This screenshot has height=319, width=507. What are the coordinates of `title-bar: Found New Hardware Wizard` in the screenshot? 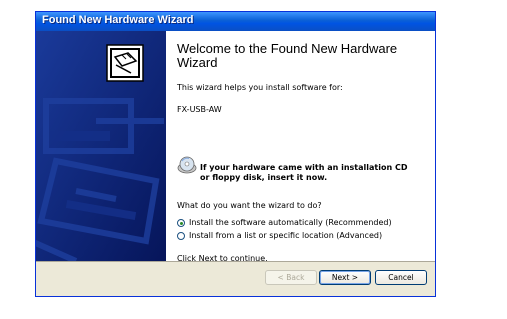 It's located at (235, 21).